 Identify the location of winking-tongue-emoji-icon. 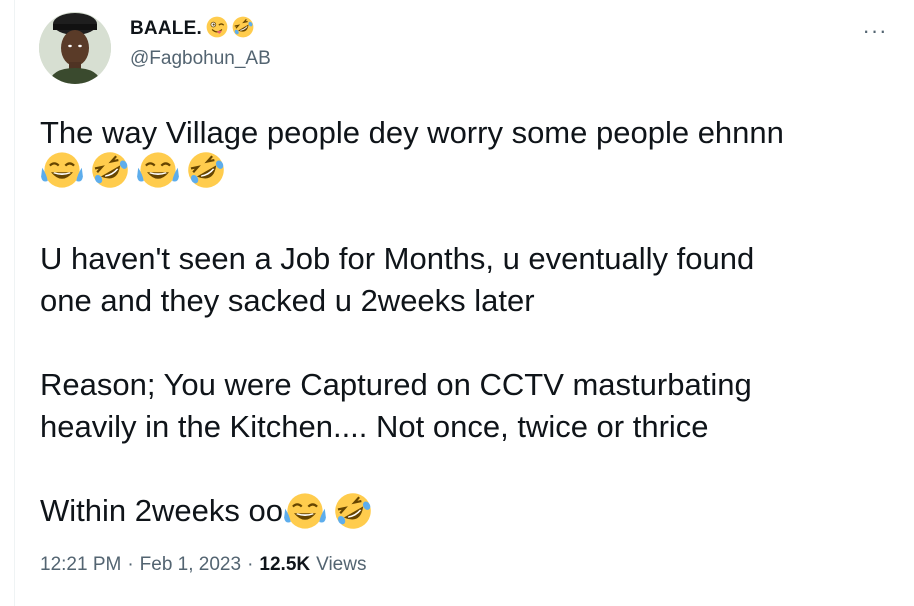
(217, 29).